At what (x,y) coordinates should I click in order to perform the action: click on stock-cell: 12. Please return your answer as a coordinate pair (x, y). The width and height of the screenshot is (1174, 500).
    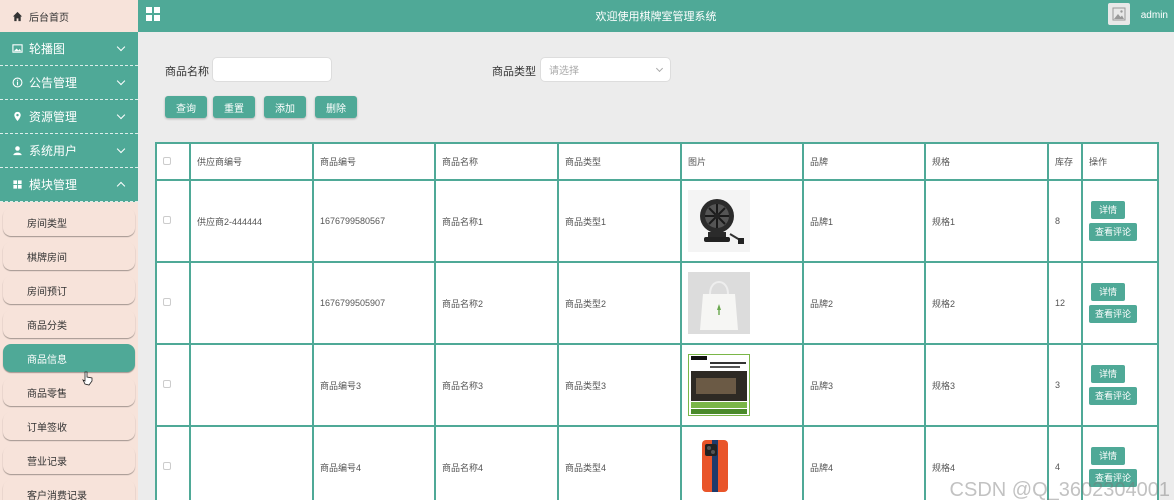
    Looking at the image, I should click on (1065, 303).